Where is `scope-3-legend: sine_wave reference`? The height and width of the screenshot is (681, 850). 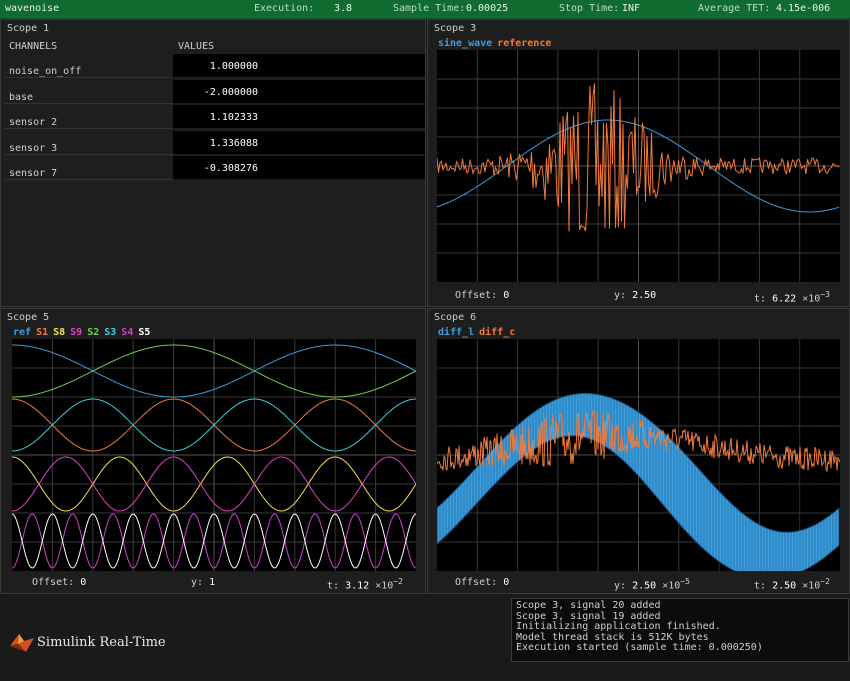
scope-3-legend: sine_wave reference is located at coordinates (497, 43).